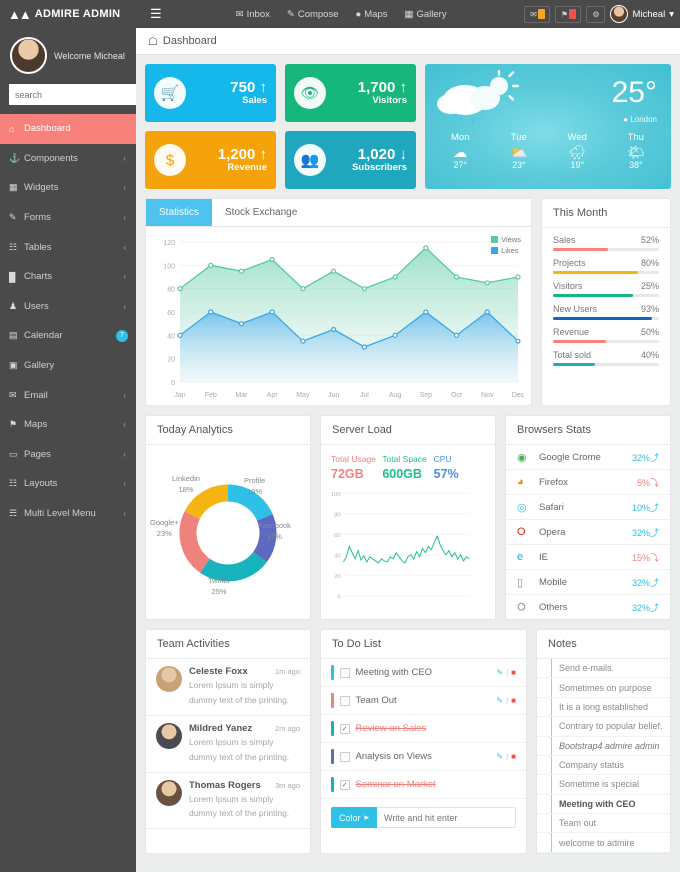 The width and height of the screenshot is (680, 872). What do you see at coordinates (645, 457) in the screenshot?
I see `browser-percent: 32%⤴` at bounding box center [645, 457].